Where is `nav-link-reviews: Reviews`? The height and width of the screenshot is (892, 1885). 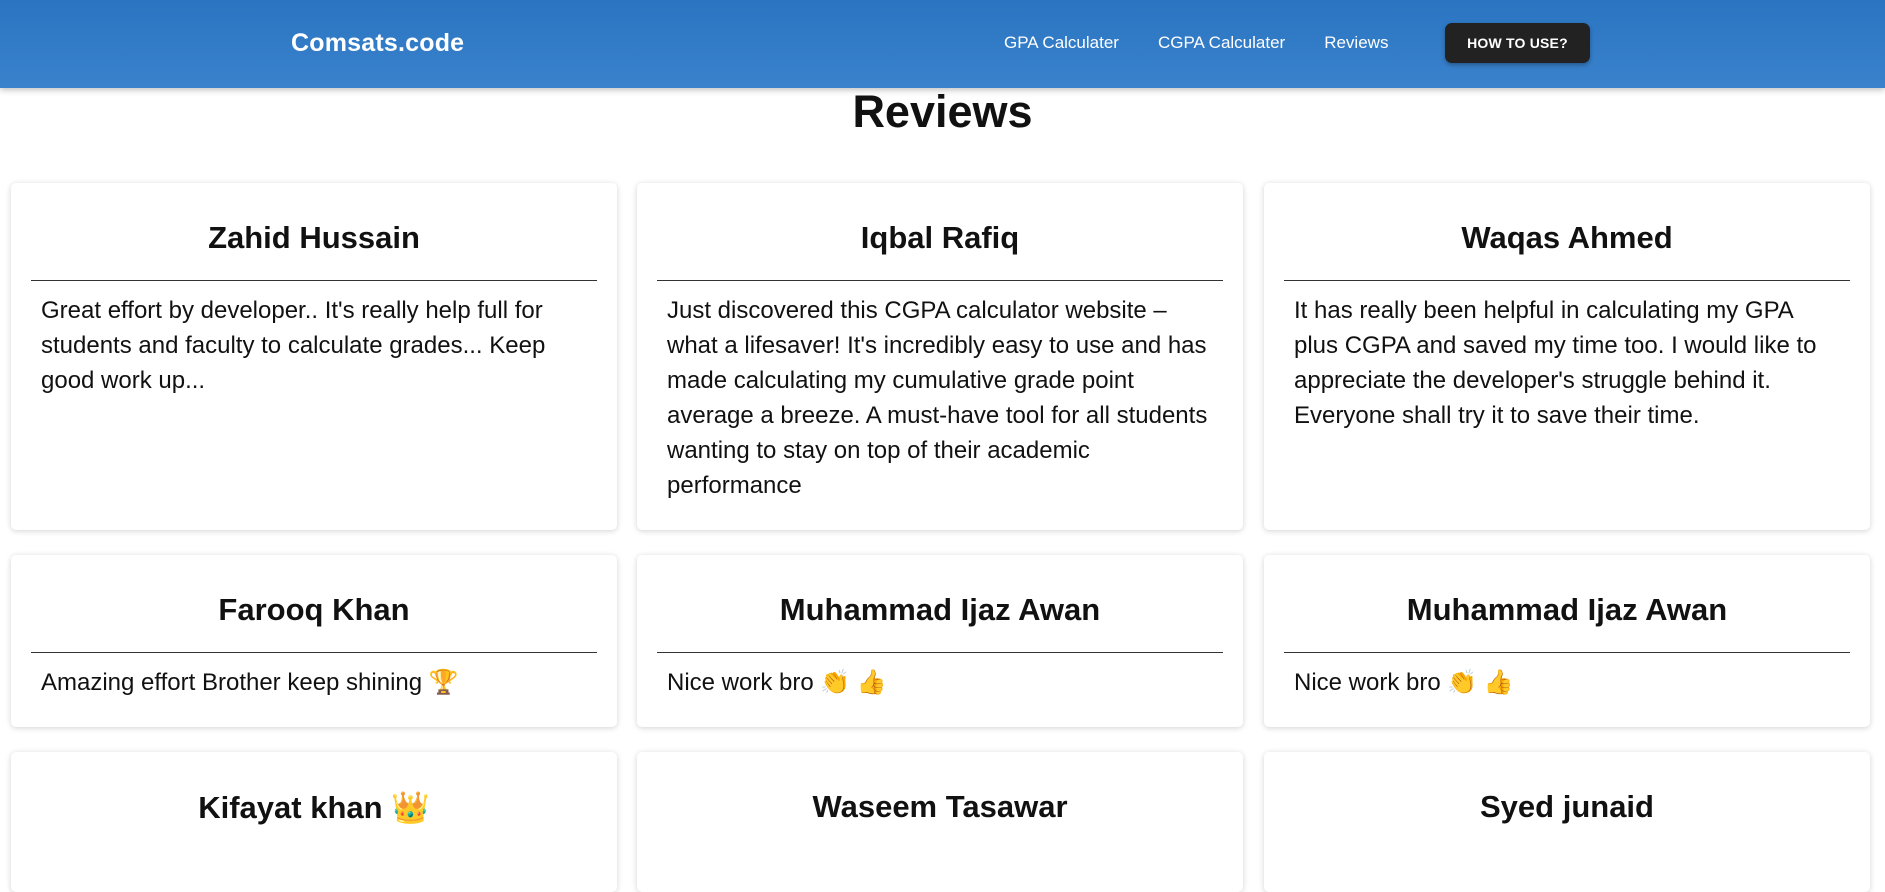 nav-link-reviews: Reviews is located at coordinates (1356, 43).